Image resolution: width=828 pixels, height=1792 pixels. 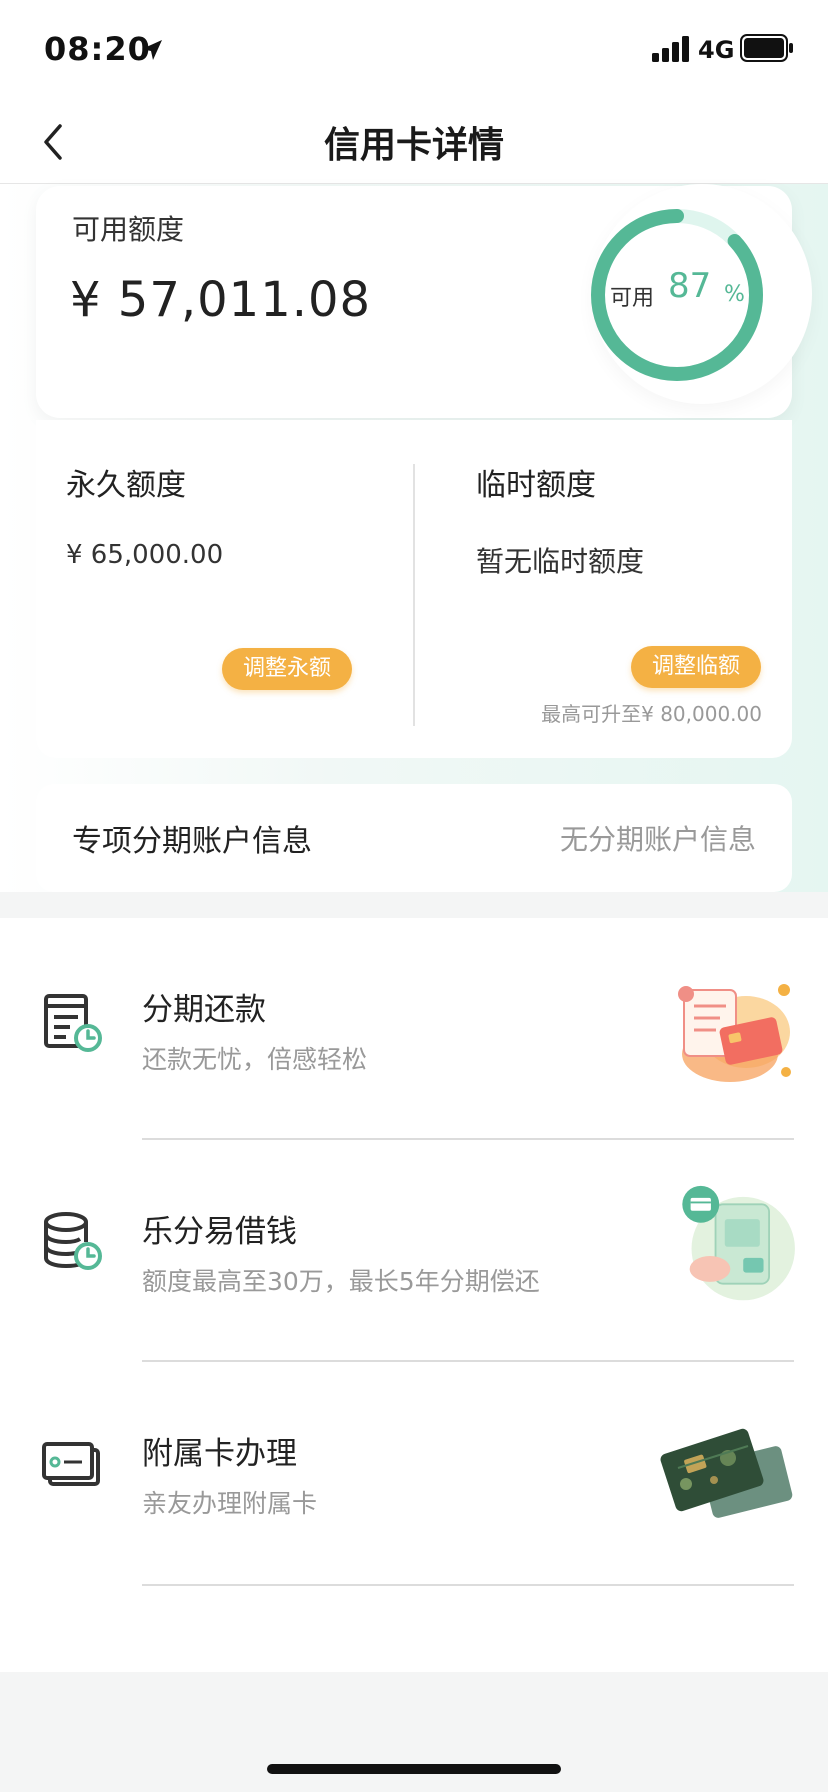 I want to click on available-limit-label: 可用额度, so click(x=128, y=229).